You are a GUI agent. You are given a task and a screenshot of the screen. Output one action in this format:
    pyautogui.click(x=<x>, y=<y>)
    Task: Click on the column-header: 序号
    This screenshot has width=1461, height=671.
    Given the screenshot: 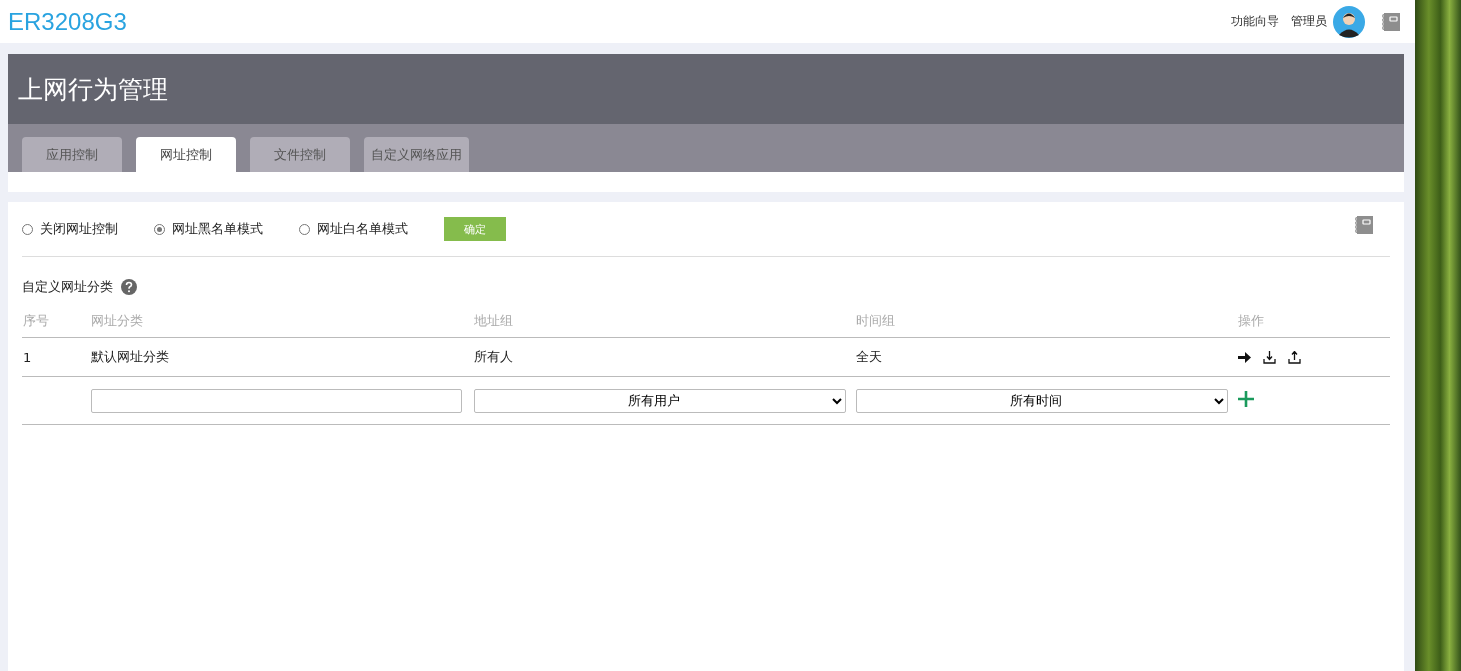 What is the action you would take?
    pyautogui.click(x=36, y=320)
    